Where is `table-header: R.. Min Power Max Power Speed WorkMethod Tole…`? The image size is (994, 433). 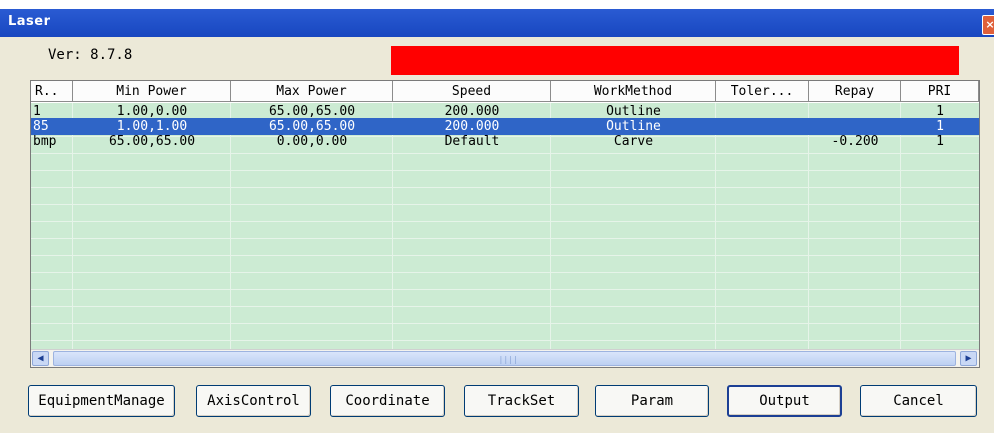
table-header: R.. Min Power Max Power Speed WorkMethod Tole… is located at coordinates (505, 92).